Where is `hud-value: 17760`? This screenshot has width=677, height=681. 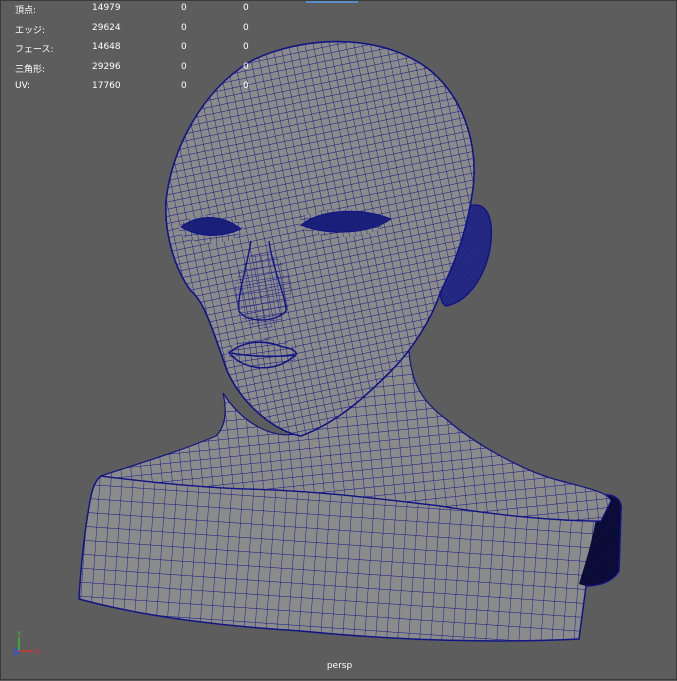
hud-value: 17760 is located at coordinates (106, 86).